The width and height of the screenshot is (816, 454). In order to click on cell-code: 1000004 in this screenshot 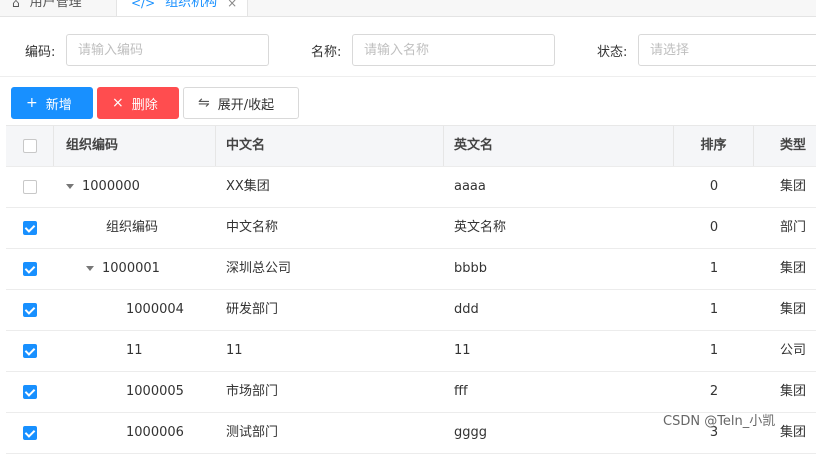, I will do `click(135, 310)`.